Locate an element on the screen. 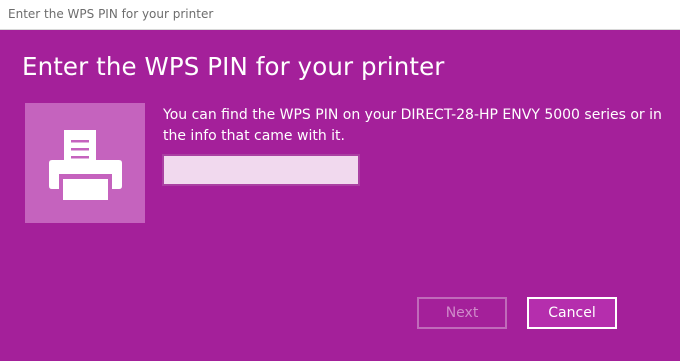 The image size is (680, 361). printer-icon is located at coordinates (85, 165).